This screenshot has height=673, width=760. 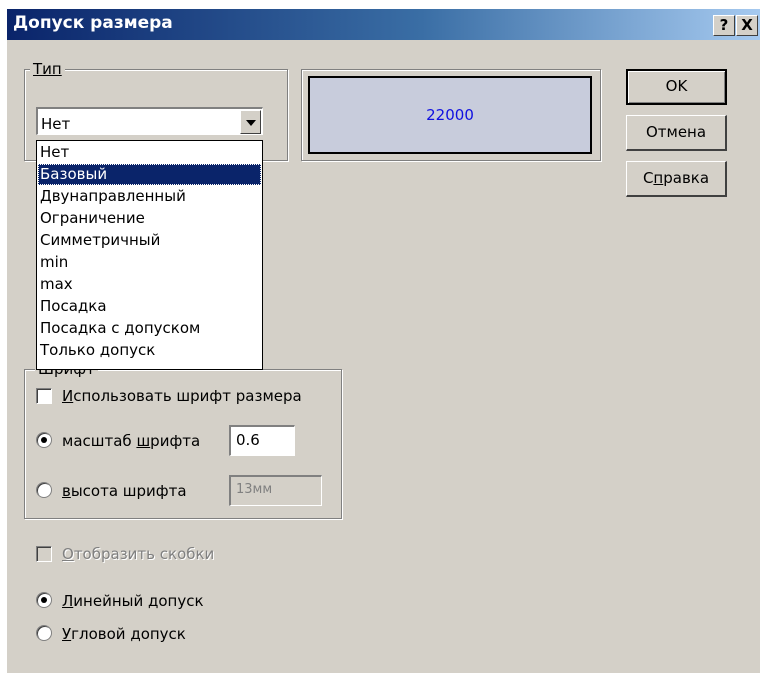 I want to click on cancel-button: Отмена, so click(x=676, y=133).